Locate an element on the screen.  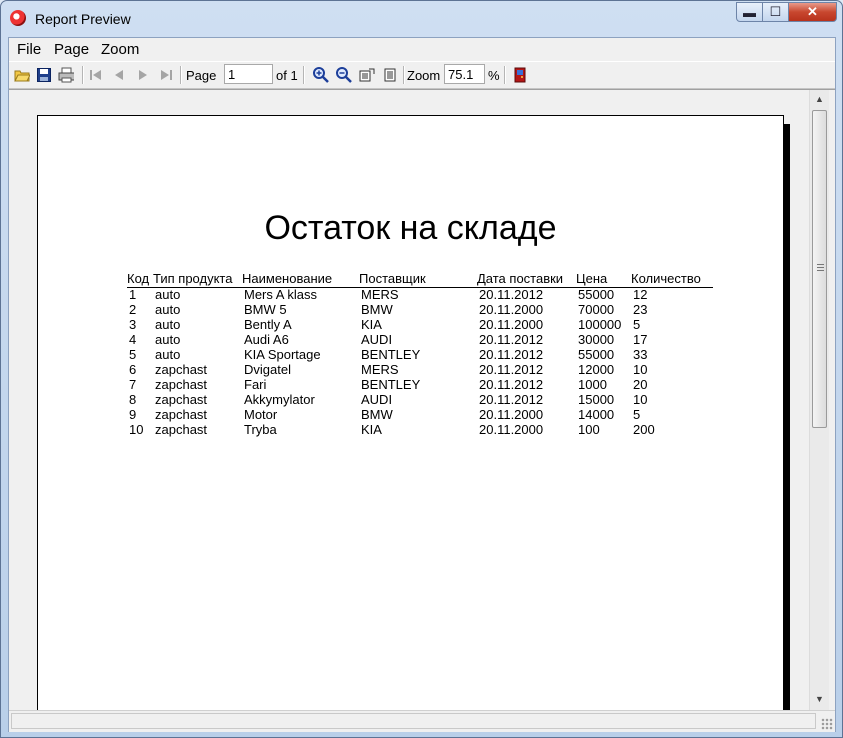
page-count-label: of 1 is located at coordinates (287, 75).